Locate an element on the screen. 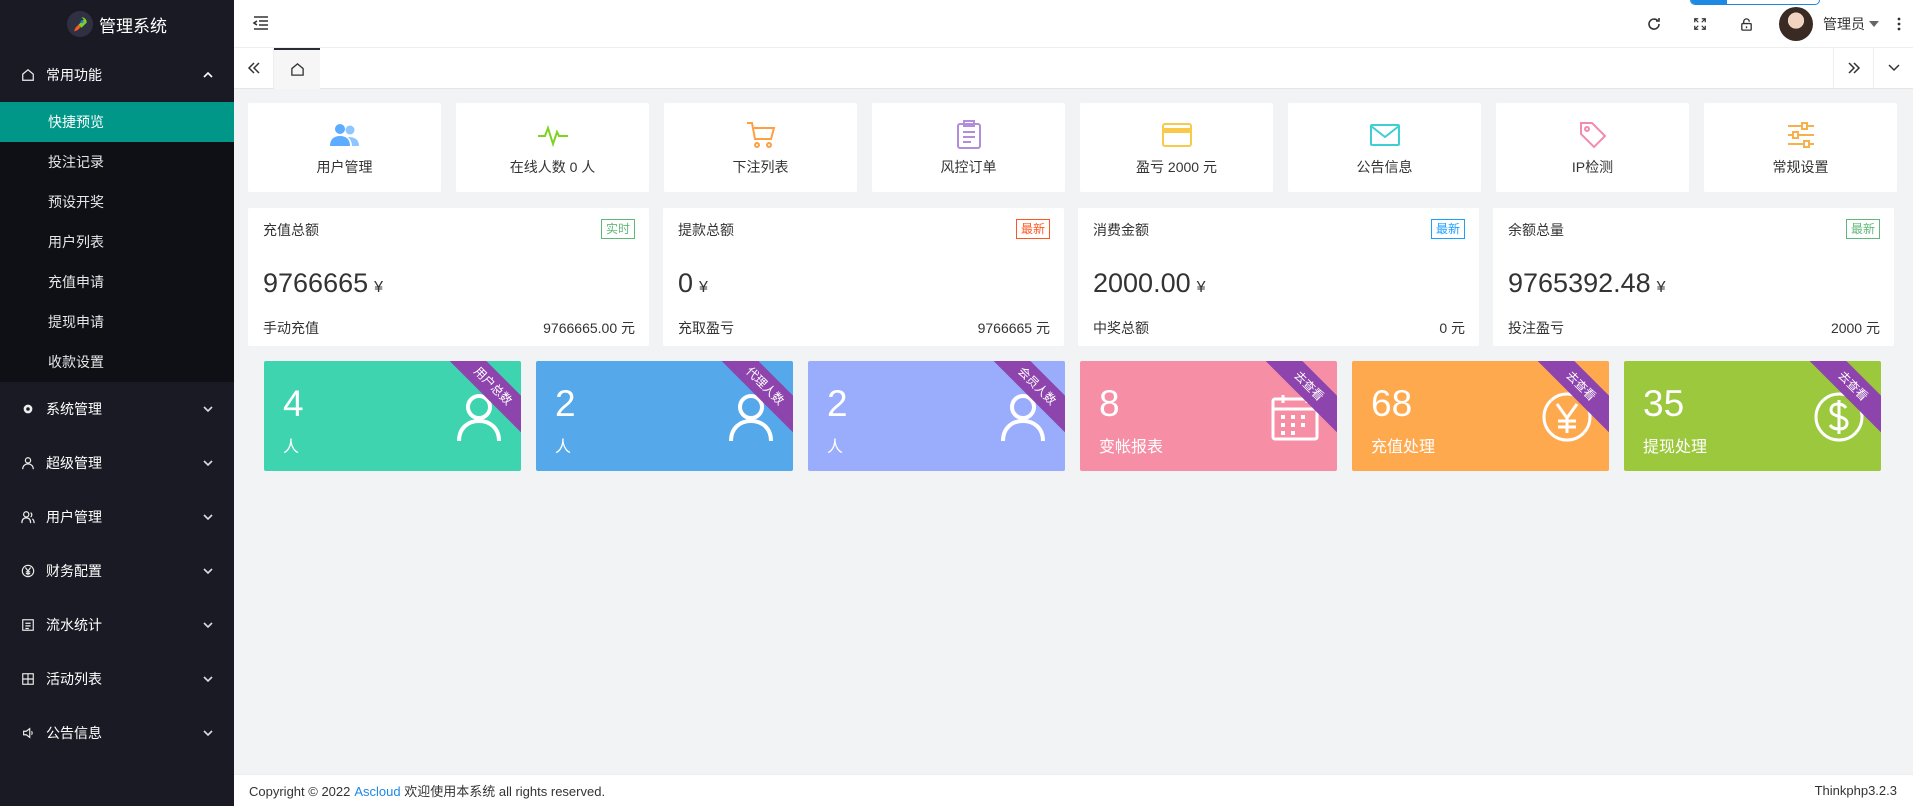  stat-foot-label: 充取盈亏 is located at coordinates (706, 328).